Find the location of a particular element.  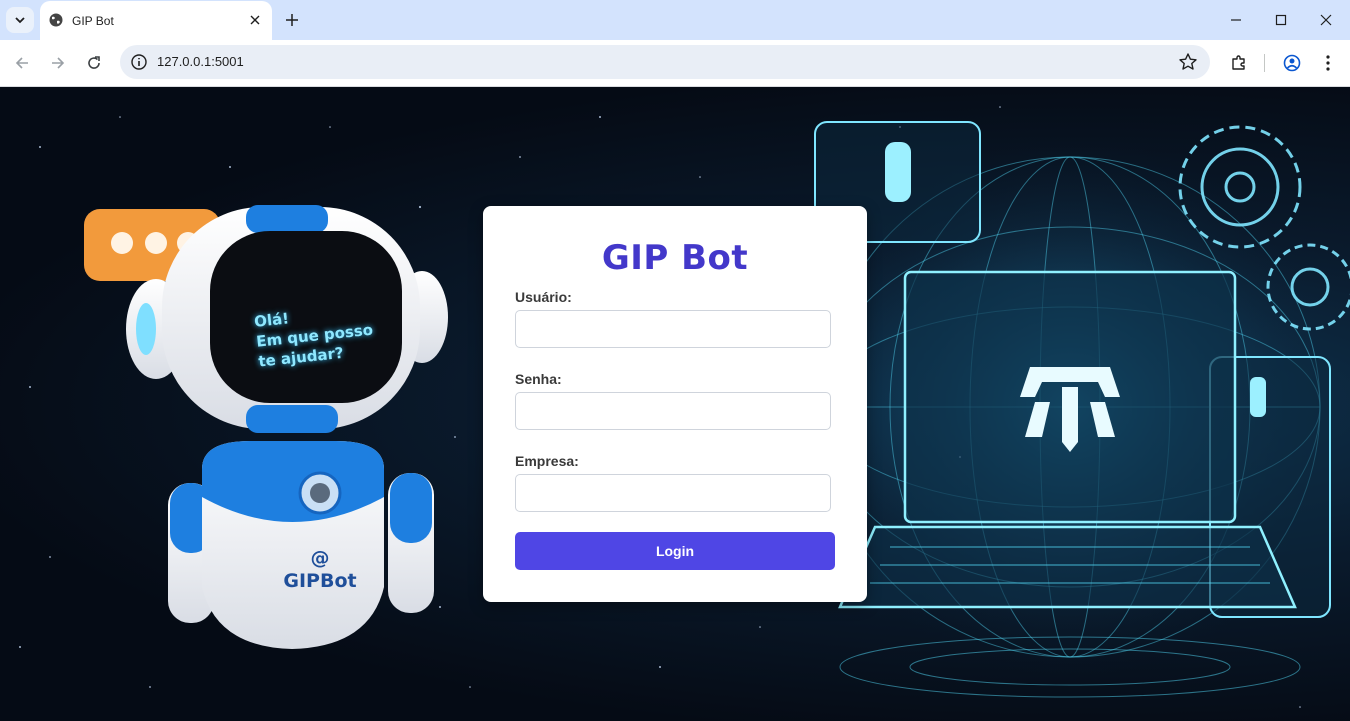

address-bar: 127.0.0.1:5001 is located at coordinates (665, 62).